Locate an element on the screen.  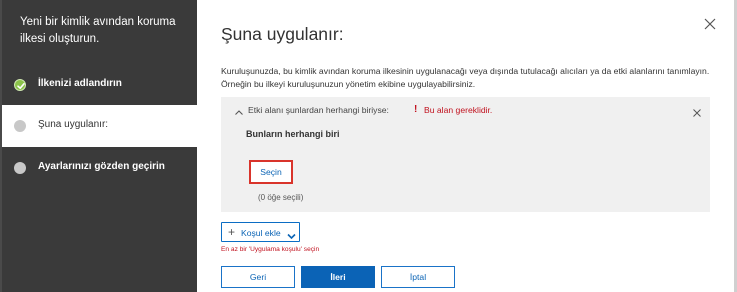
check-circle-icon is located at coordinates (20, 85).